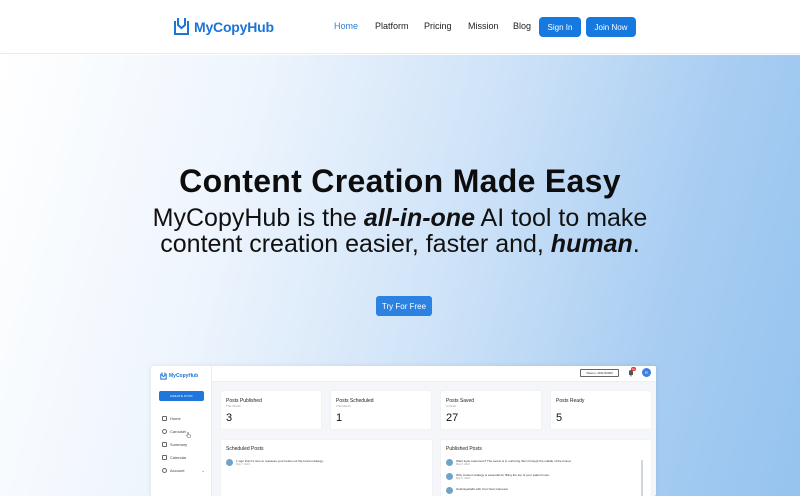 The width and height of the screenshot is (800, 496). What do you see at coordinates (164, 444) in the screenshot?
I see `edit-icon` at bounding box center [164, 444].